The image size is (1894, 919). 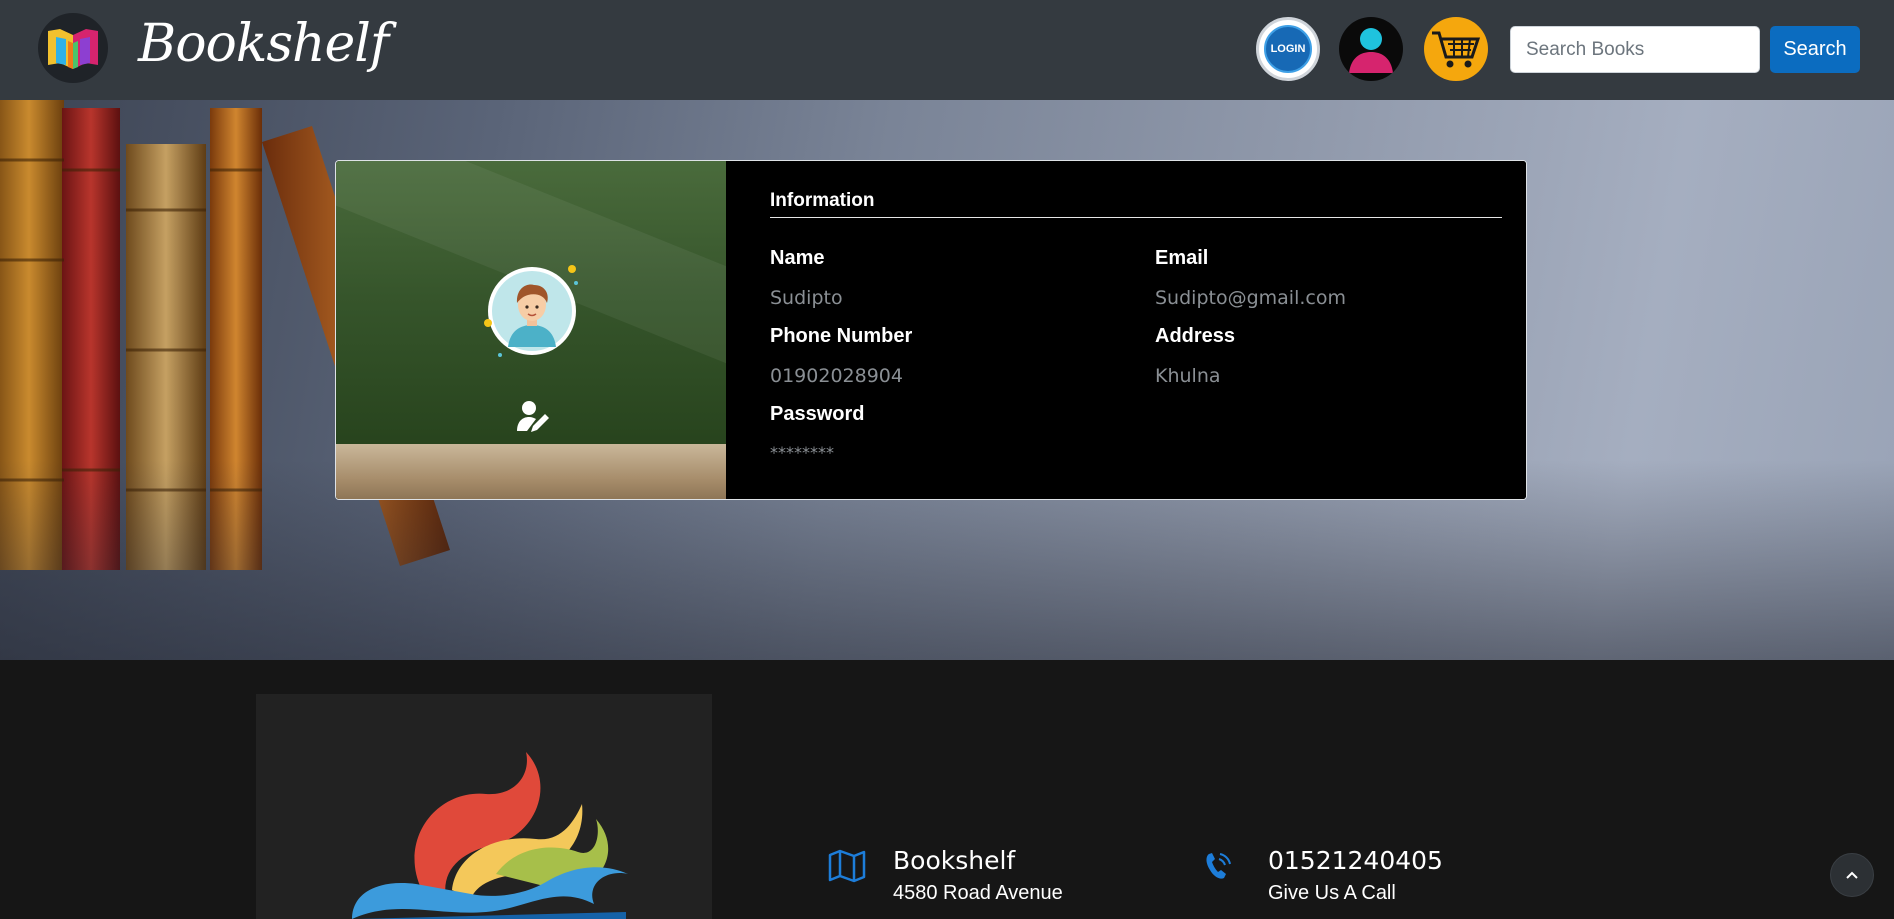 What do you see at coordinates (1355, 860) in the screenshot?
I see `footer-phone-title: 01521240405` at bounding box center [1355, 860].